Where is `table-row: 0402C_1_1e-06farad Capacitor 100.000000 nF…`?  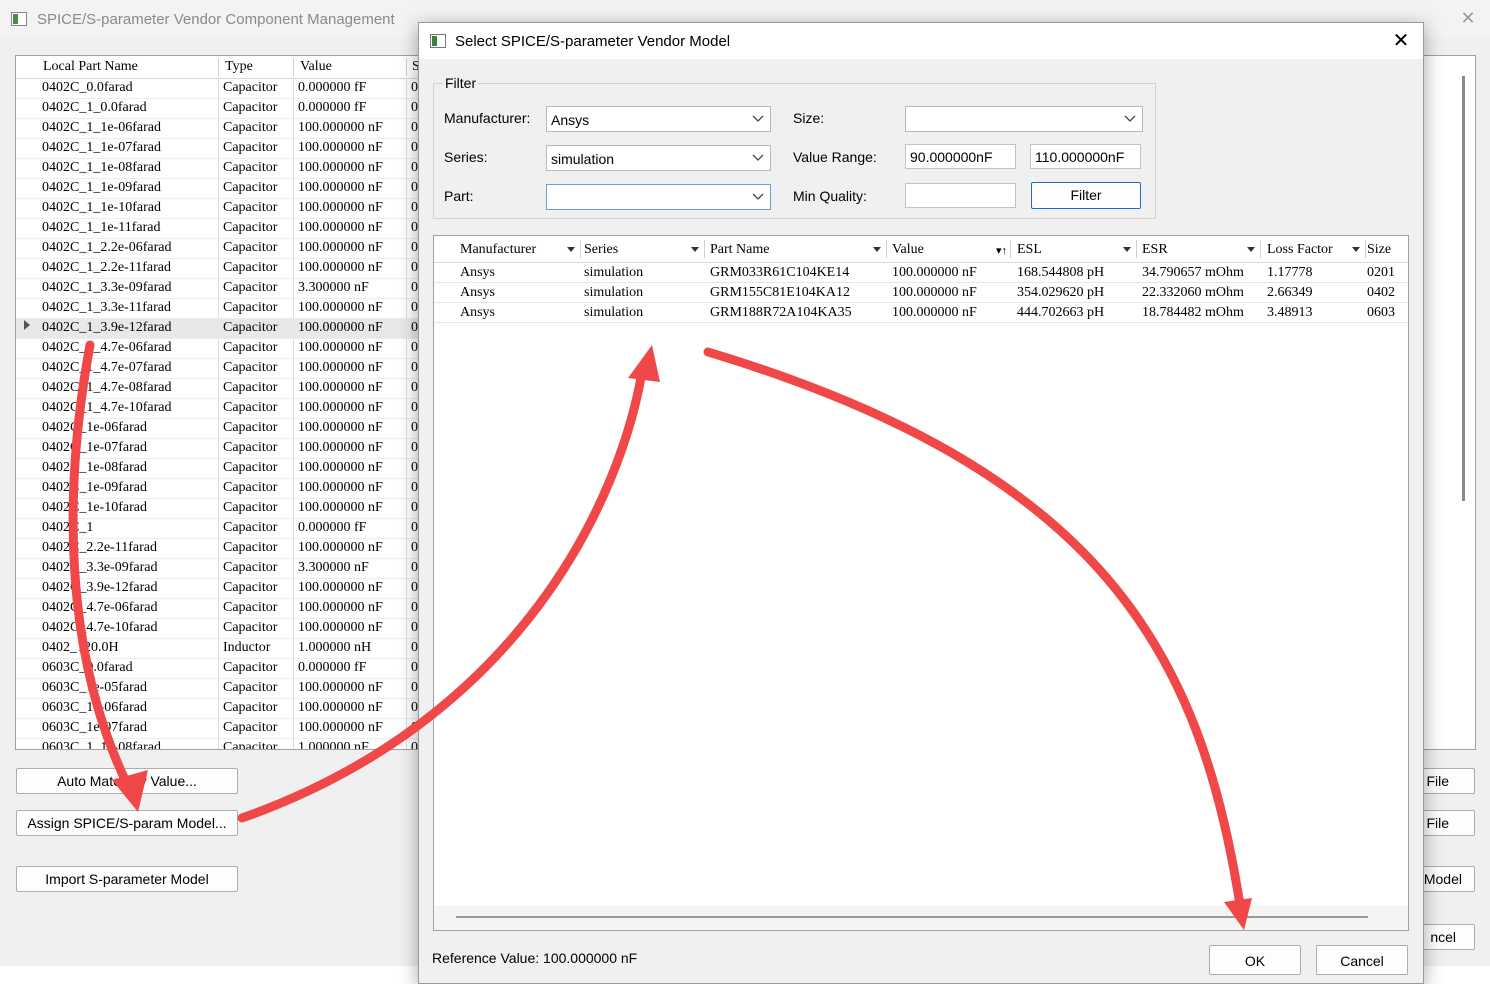 table-row: 0402C_1_1e-06farad Capacitor 100.000000 nF… is located at coordinates (220, 129).